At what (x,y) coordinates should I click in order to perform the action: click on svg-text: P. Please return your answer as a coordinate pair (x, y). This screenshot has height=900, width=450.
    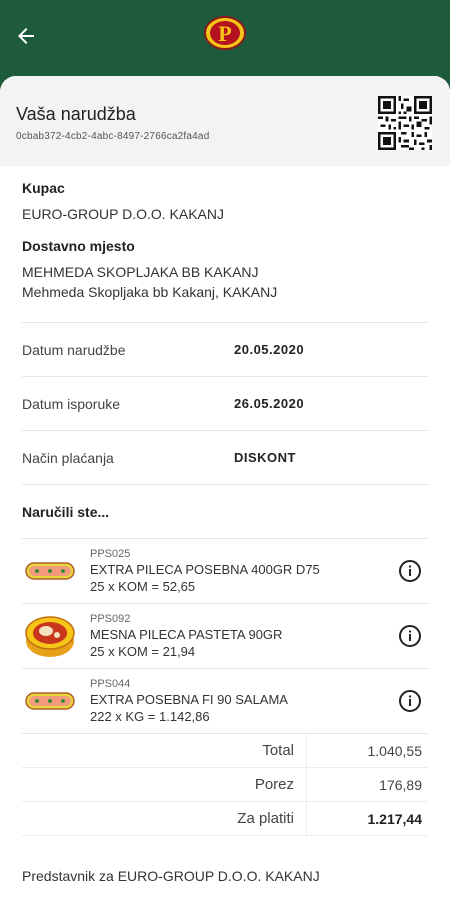
    Looking at the image, I should click on (224, 33).